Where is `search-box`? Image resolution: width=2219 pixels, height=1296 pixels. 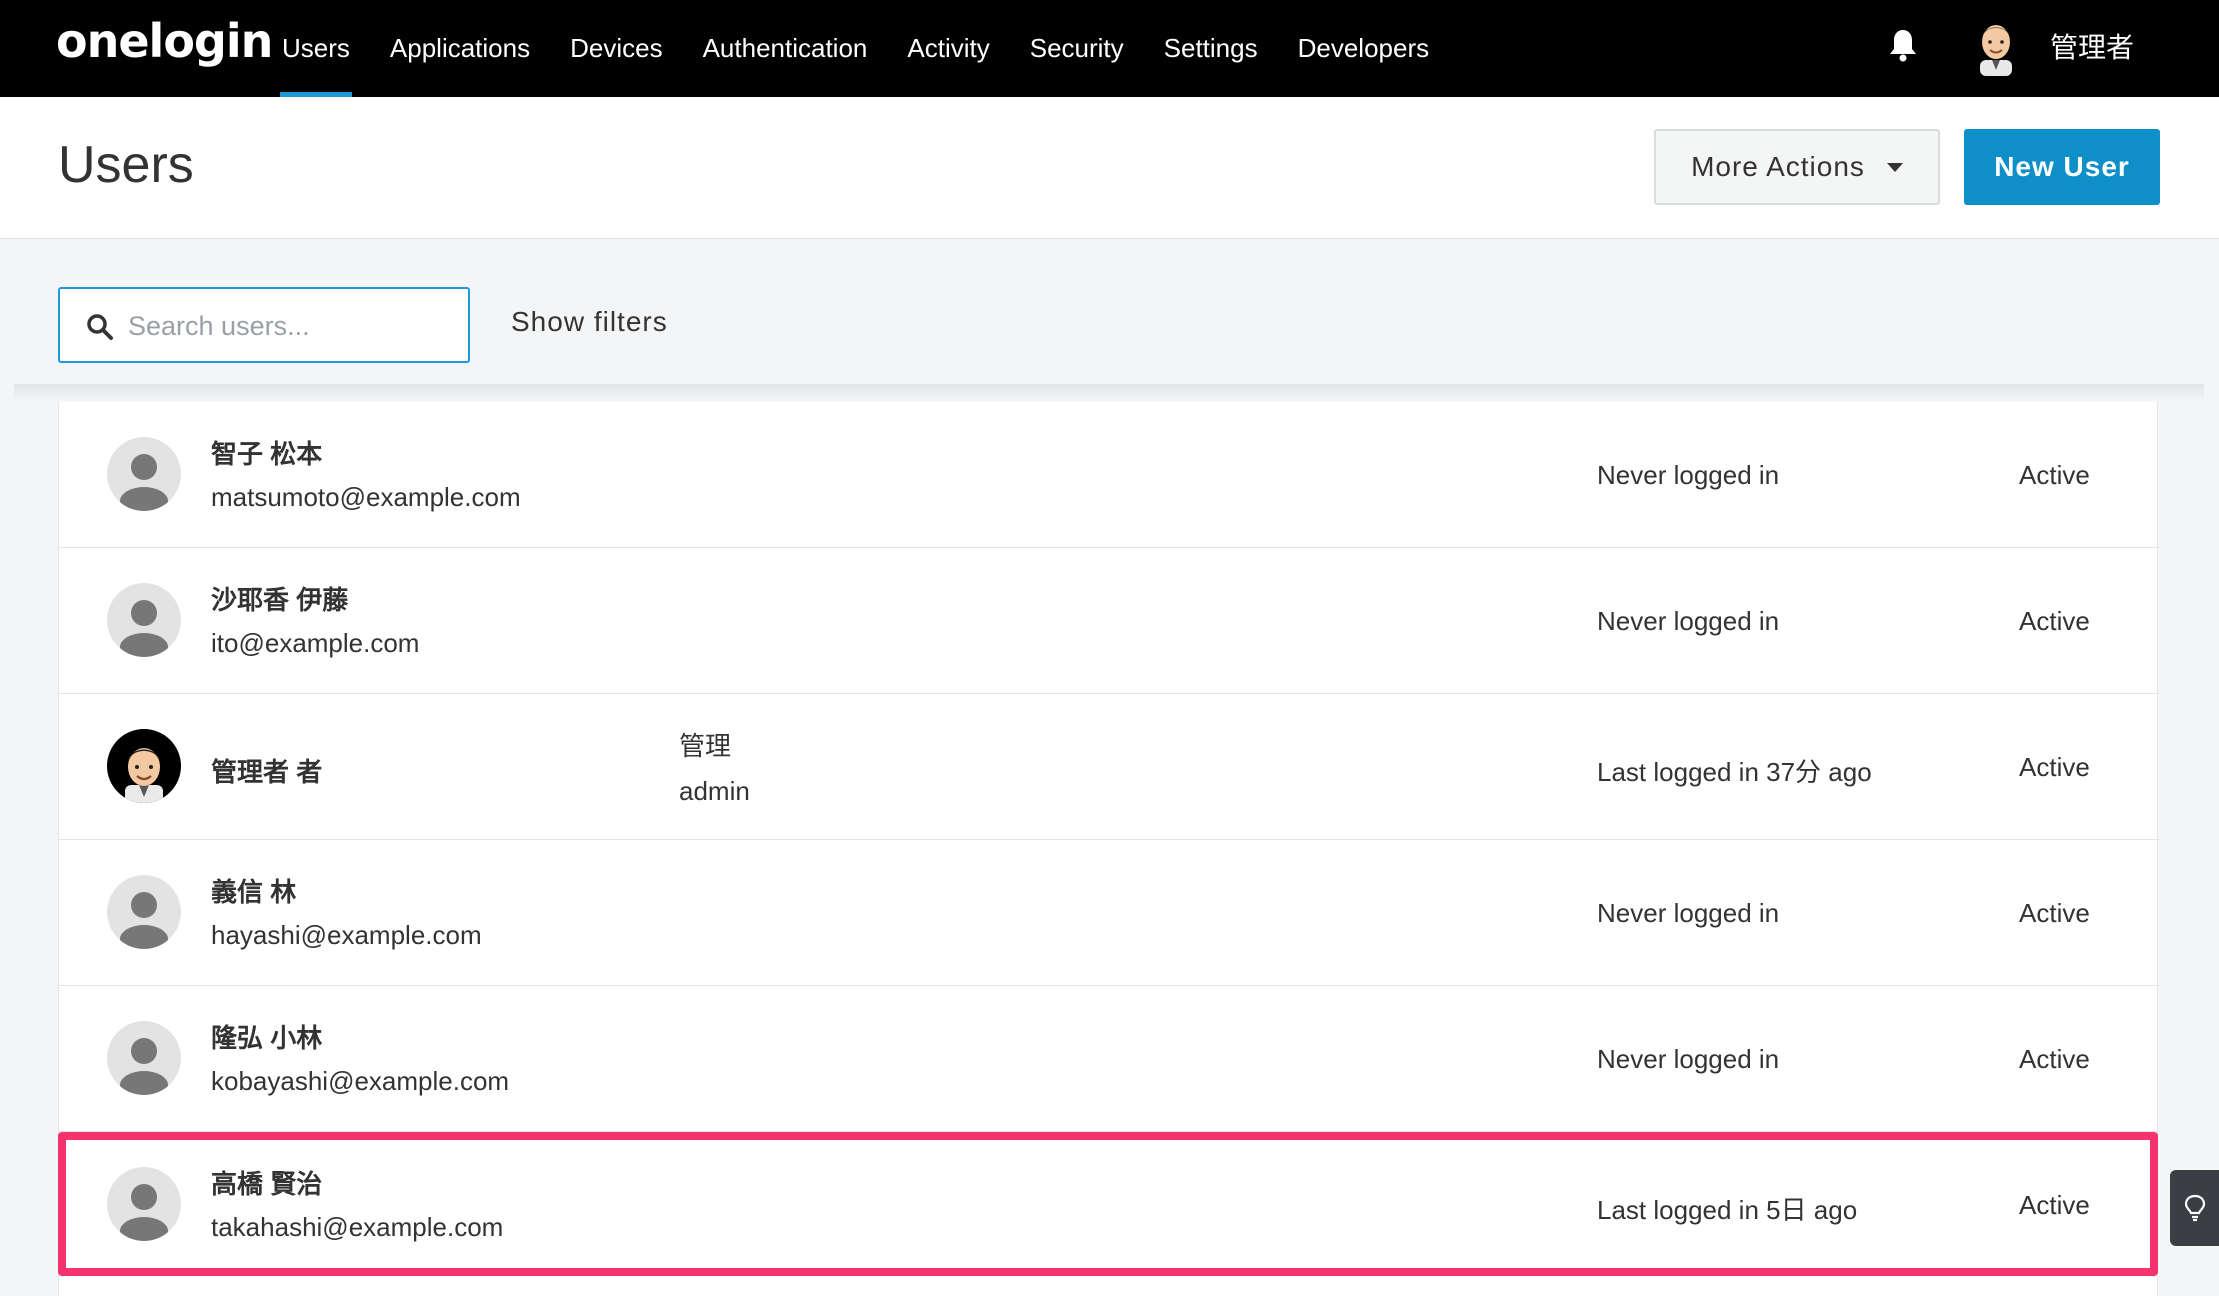
search-box is located at coordinates (264, 325).